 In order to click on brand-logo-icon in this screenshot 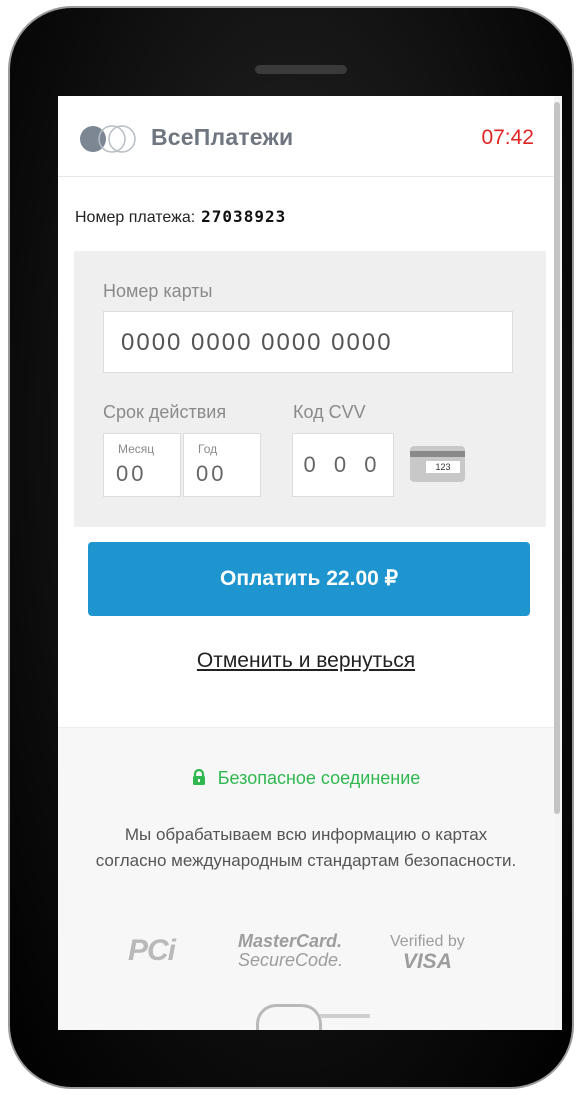, I will do `click(108, 139)`.